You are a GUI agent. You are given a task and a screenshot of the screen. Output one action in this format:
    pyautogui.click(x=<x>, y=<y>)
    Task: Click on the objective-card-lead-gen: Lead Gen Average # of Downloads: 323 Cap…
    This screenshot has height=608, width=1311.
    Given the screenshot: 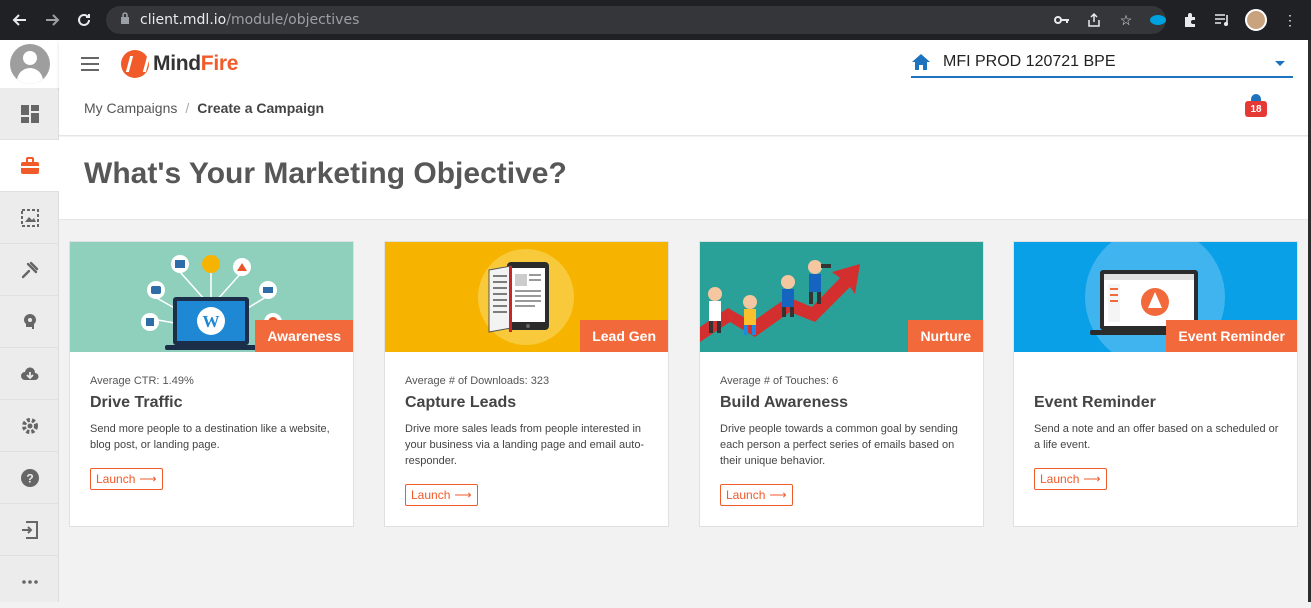 What is the action you would take?
    pyautogui.click(x=526, y=384)
    